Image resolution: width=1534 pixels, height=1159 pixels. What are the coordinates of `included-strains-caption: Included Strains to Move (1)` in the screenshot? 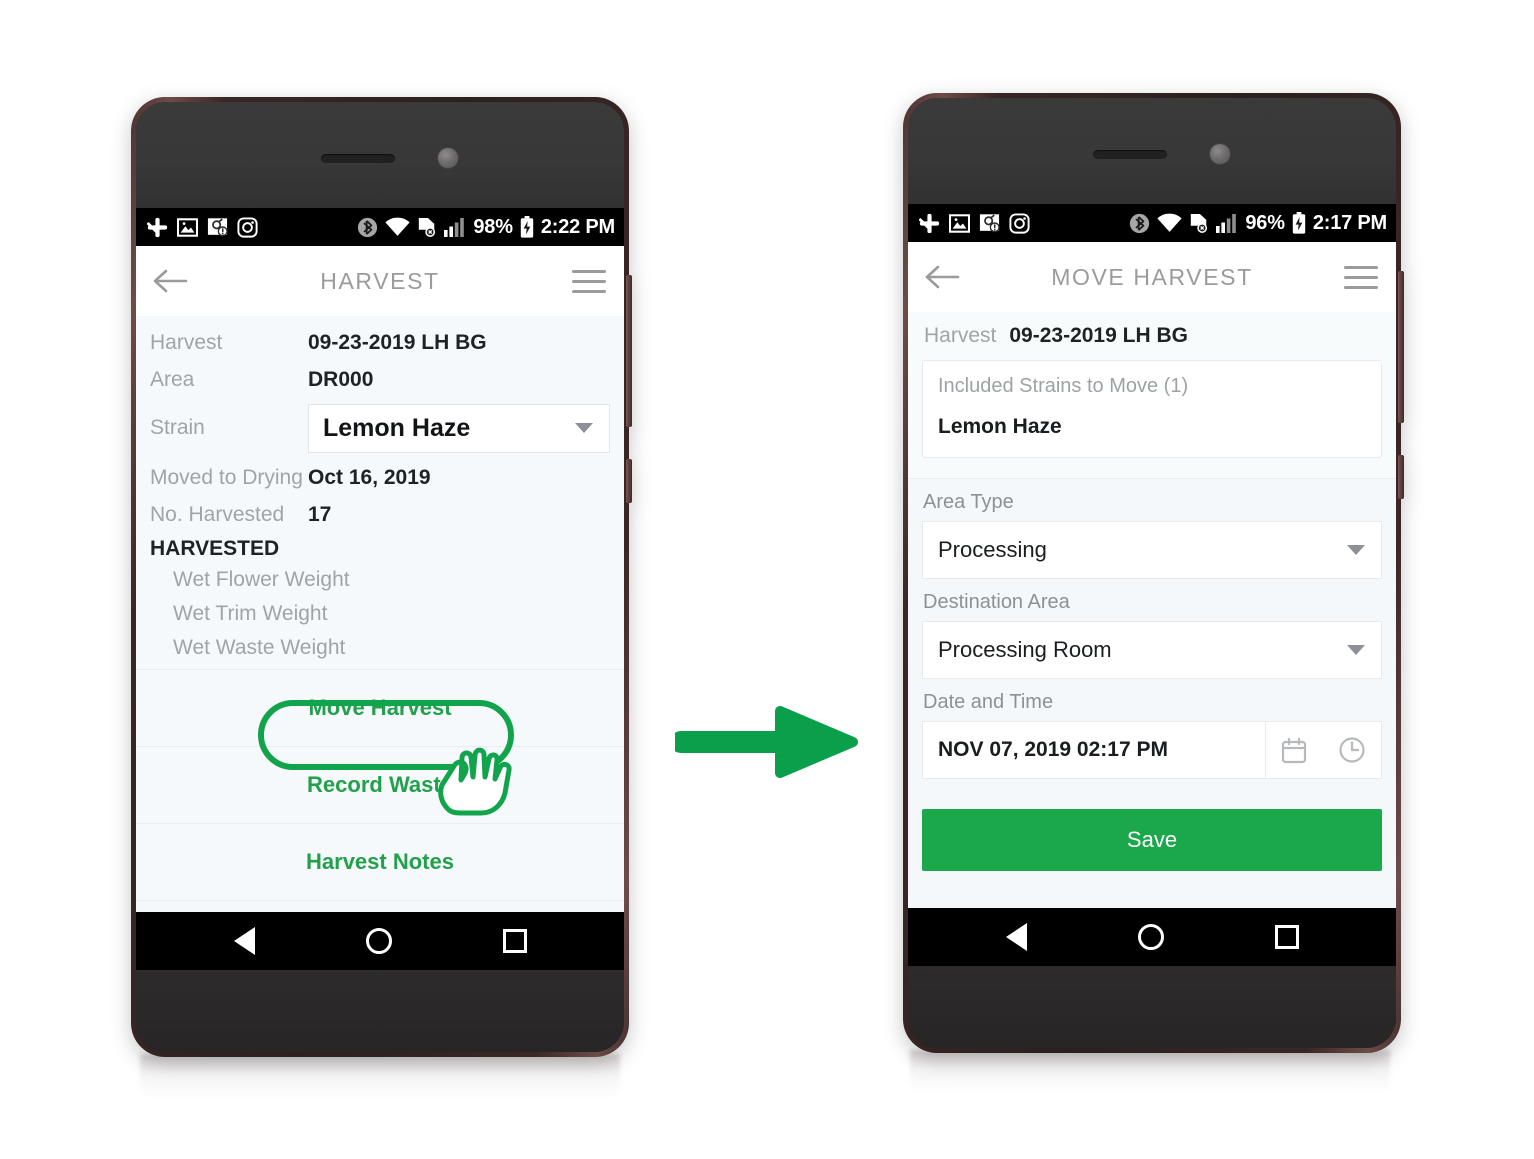 It's located at (1063, 386).